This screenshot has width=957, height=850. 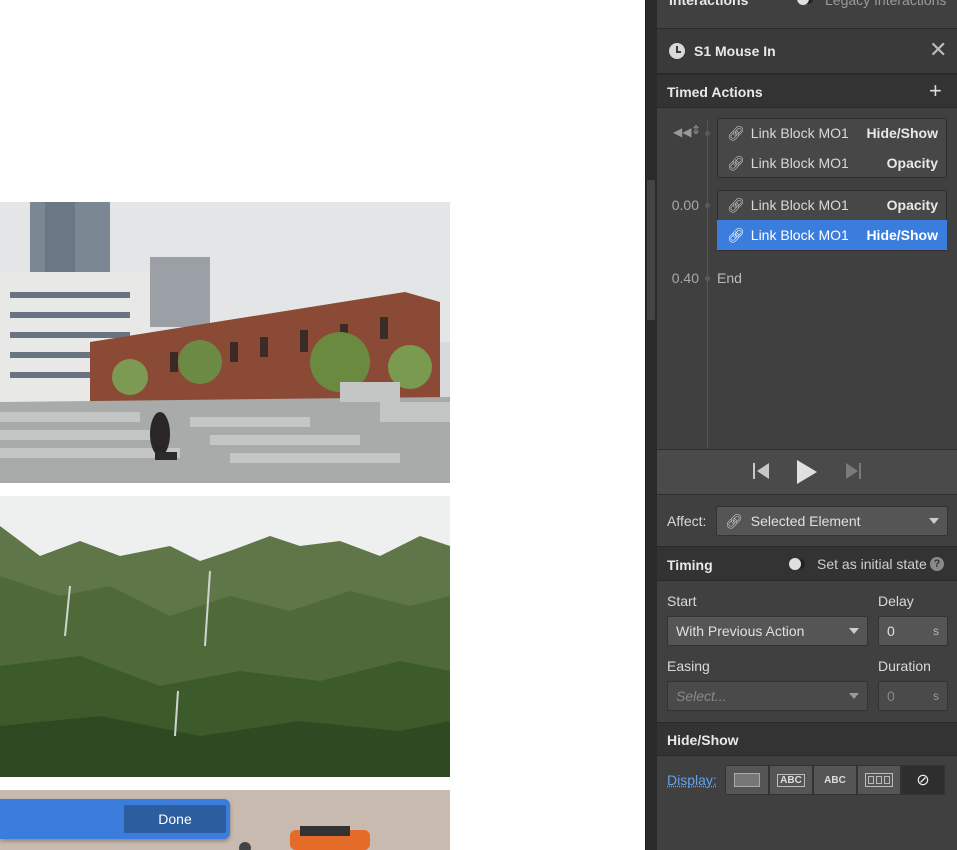 I want to click on display-inline-block-button: ABC, so click(x=791, y=780).